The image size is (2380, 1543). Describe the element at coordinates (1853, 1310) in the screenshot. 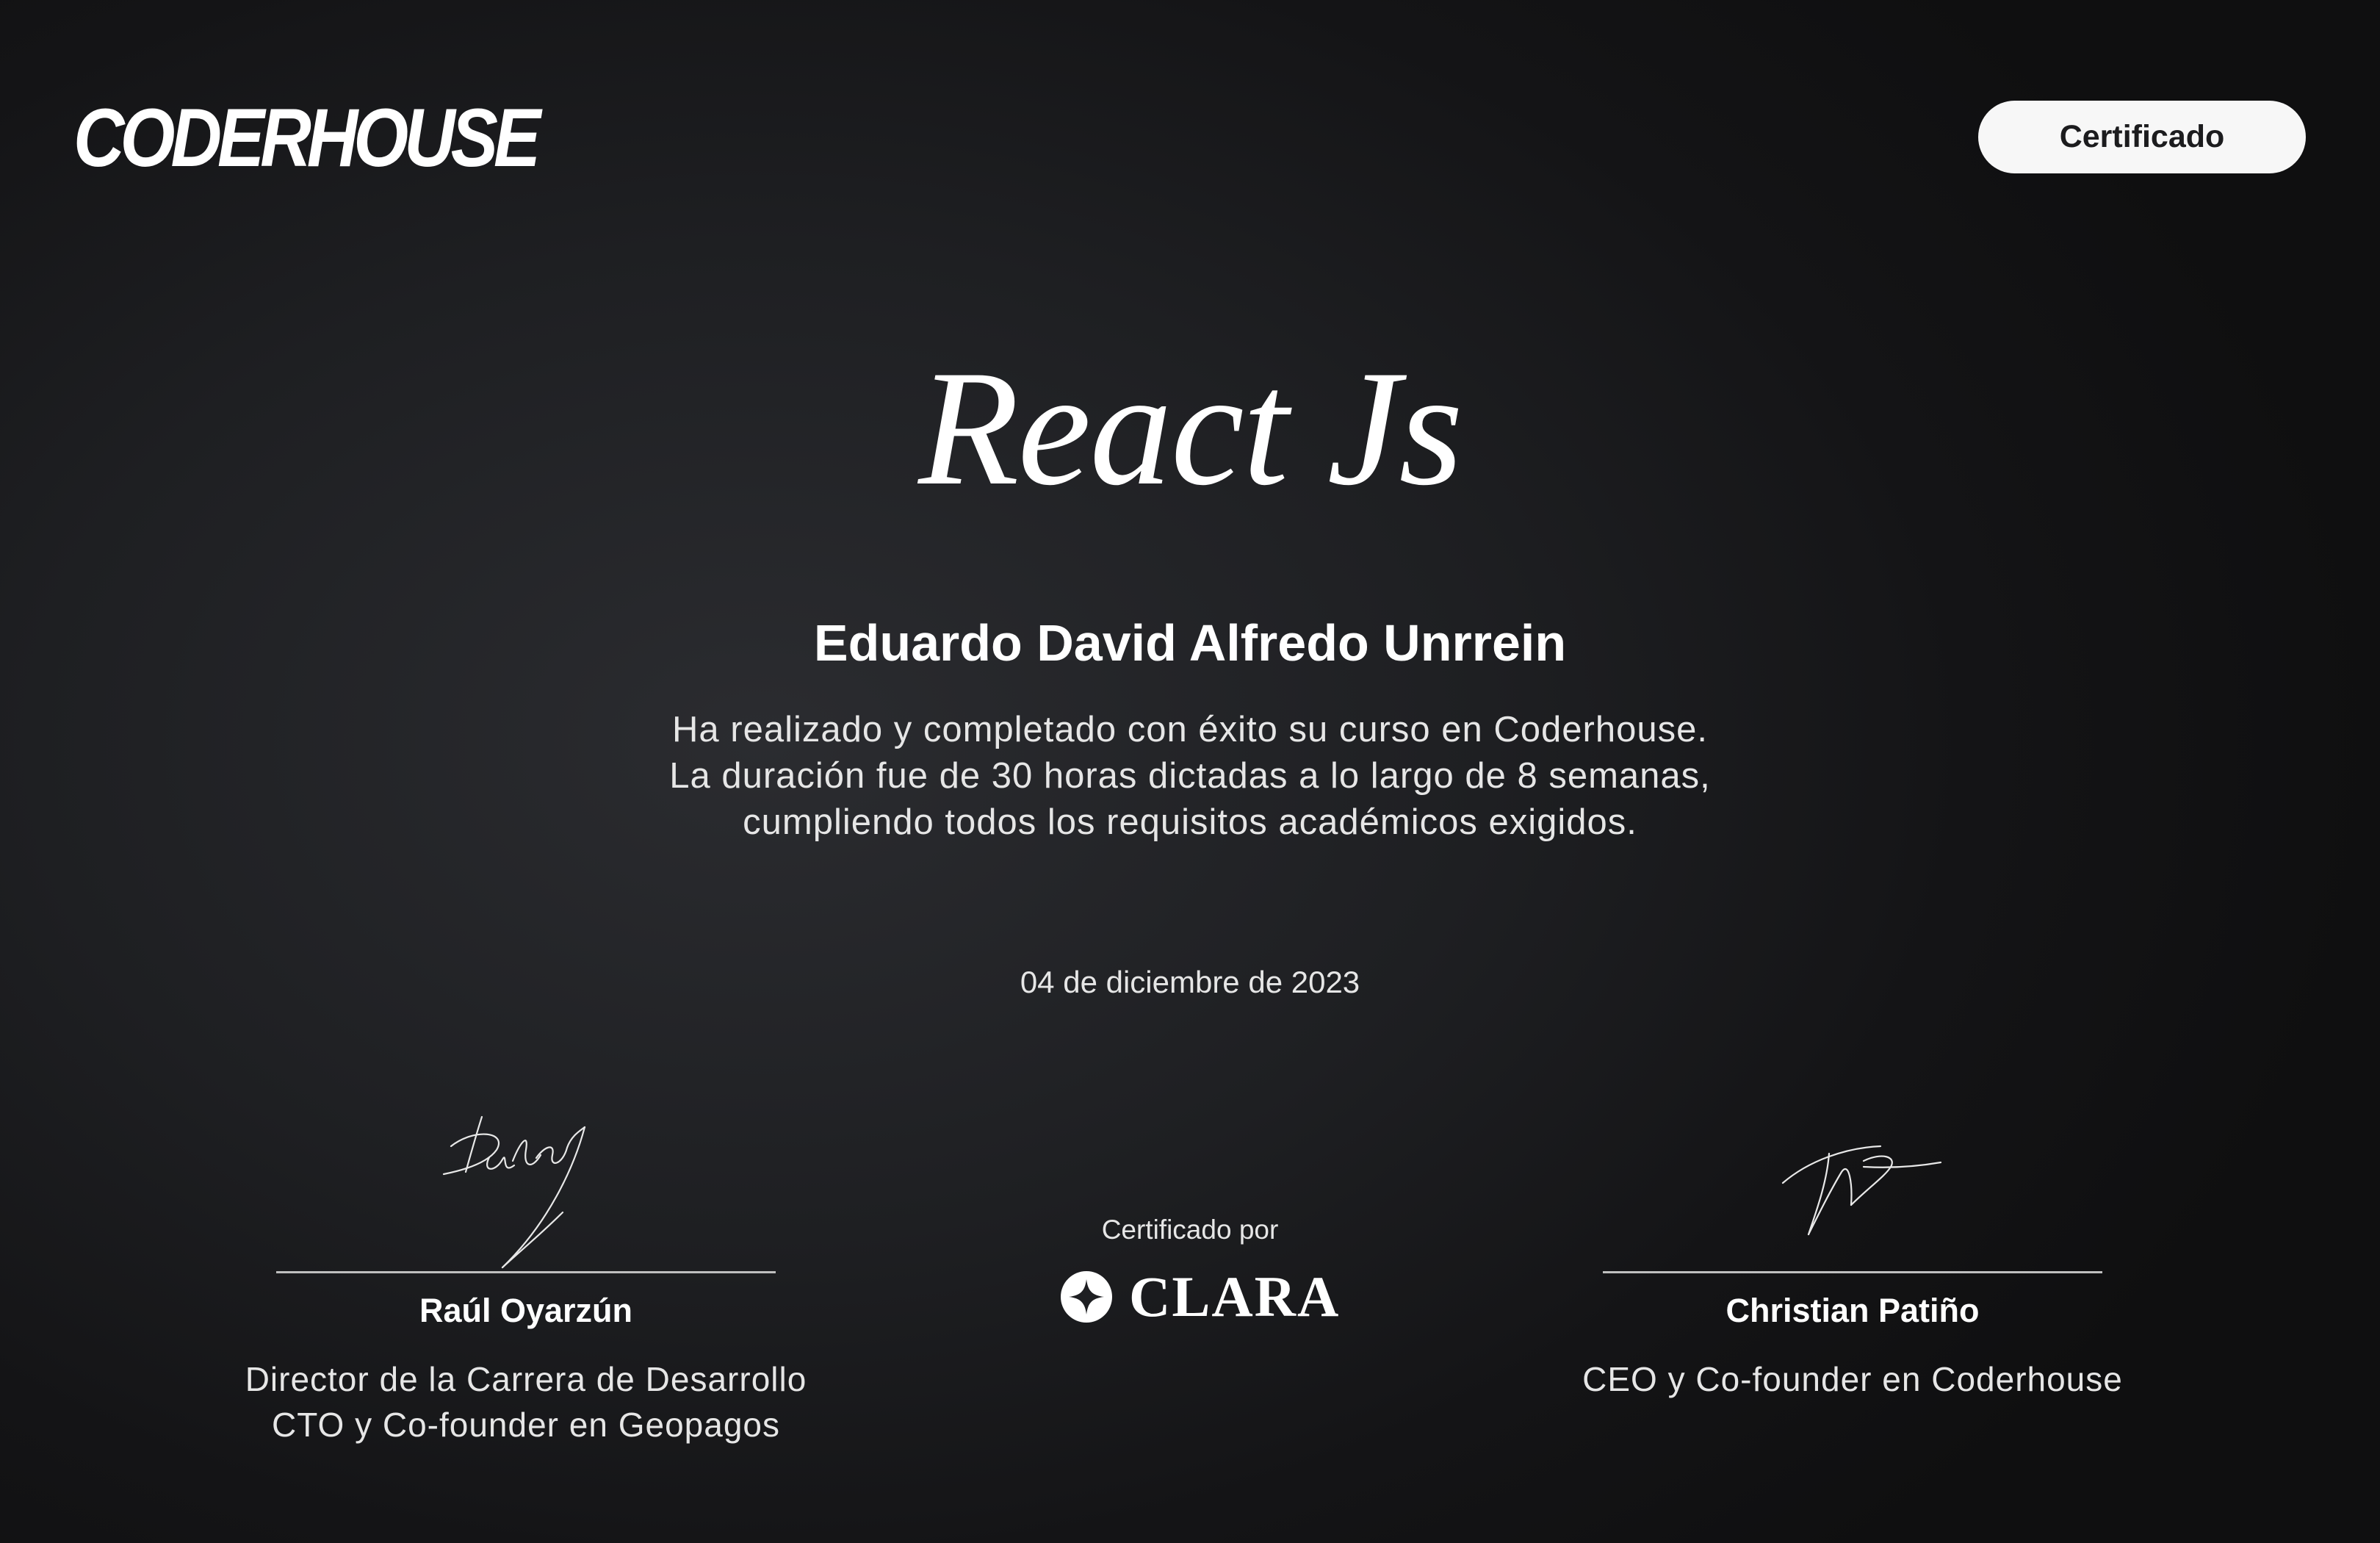

I see `signer-name: Christian Patiño` at that location.